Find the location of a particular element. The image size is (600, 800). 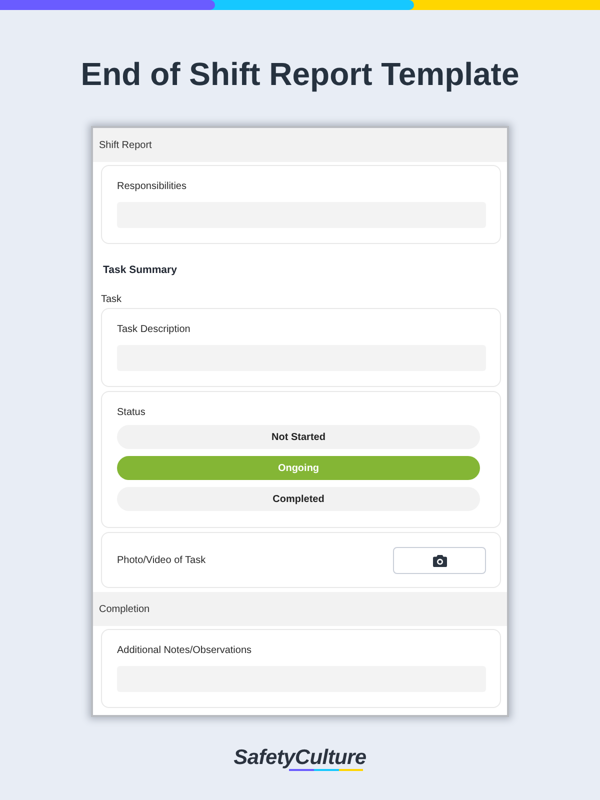

question-label: Responsibilities is located at coordinates (152, 187).